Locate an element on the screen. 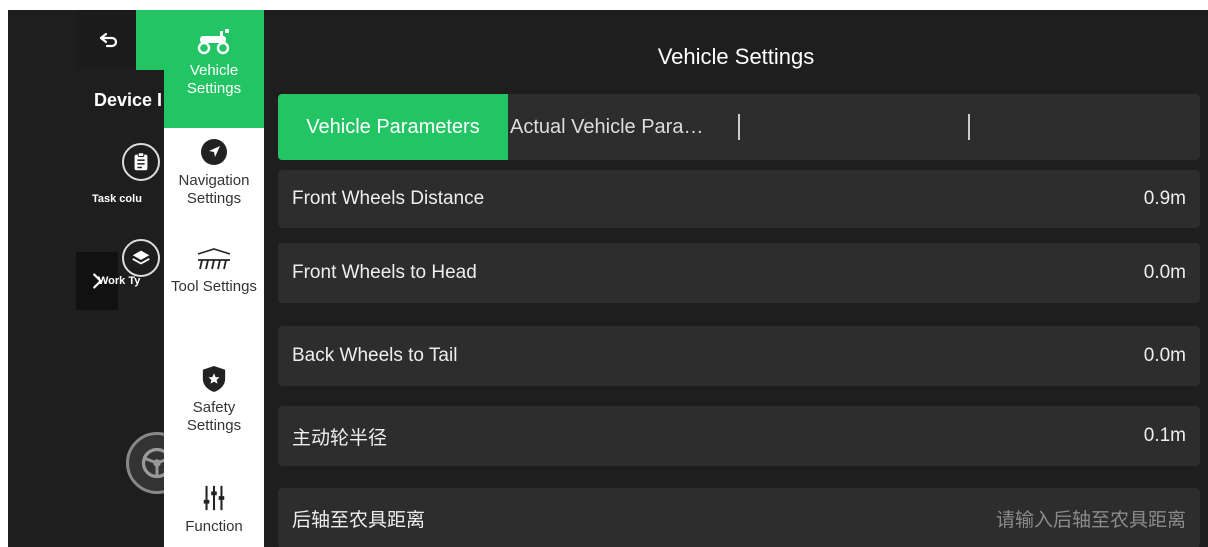 The width and height of the screenshot is (1208, 547). setting-row-rear-axle-to-implement: 后轴至农具距离 请输入后轴至农具距离 is located at coordinates (739, 517).